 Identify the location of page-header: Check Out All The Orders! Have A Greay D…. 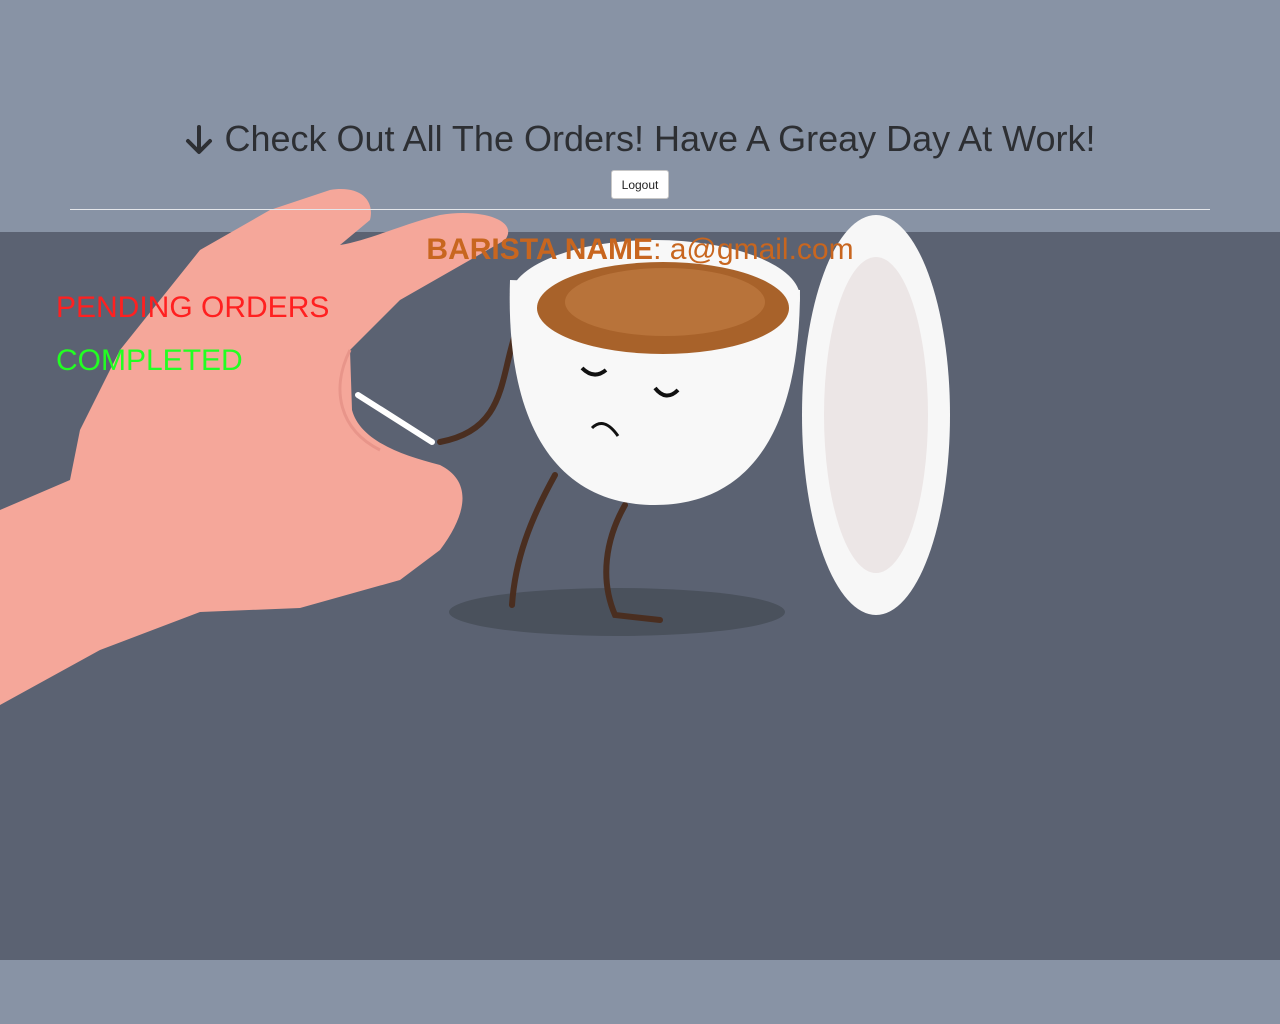
(640, 139).